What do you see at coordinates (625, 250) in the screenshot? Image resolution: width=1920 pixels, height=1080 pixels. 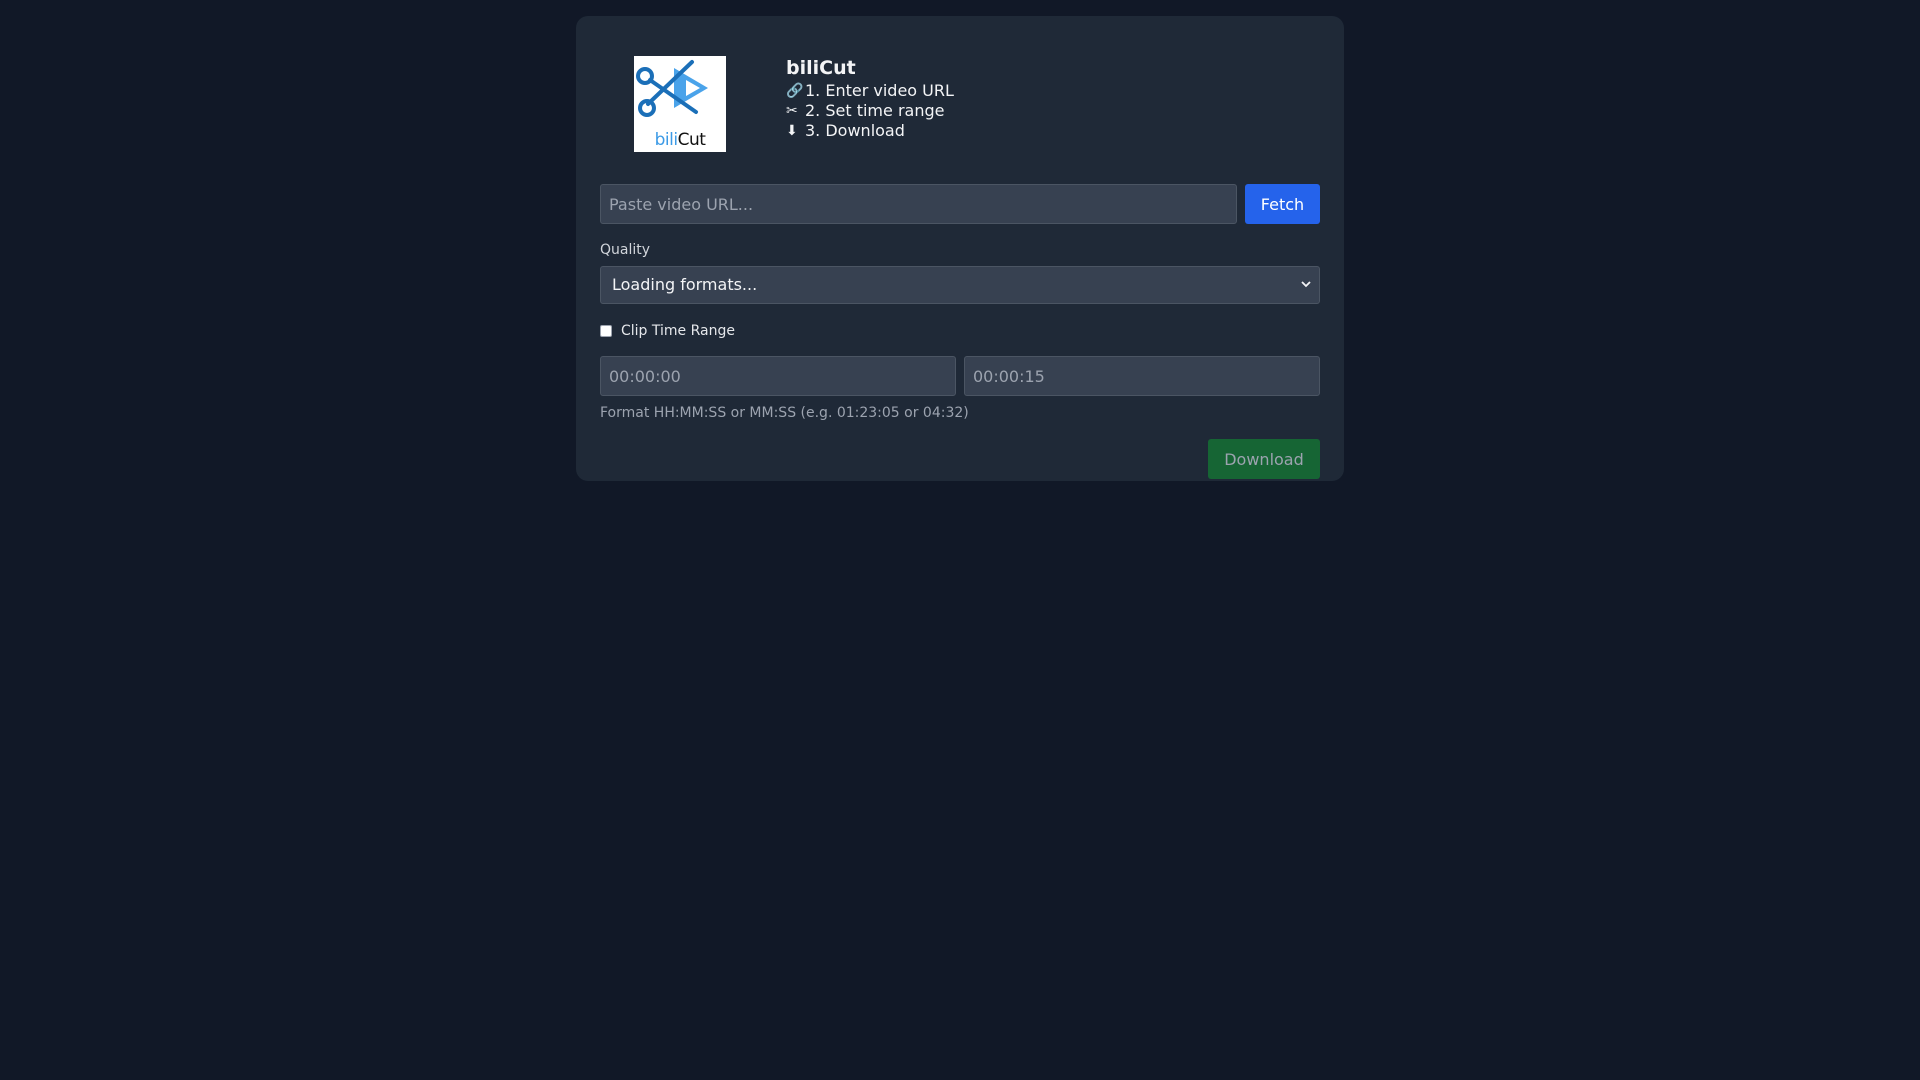 I see `quality-label: Quality` at bounding box center [625, 250].